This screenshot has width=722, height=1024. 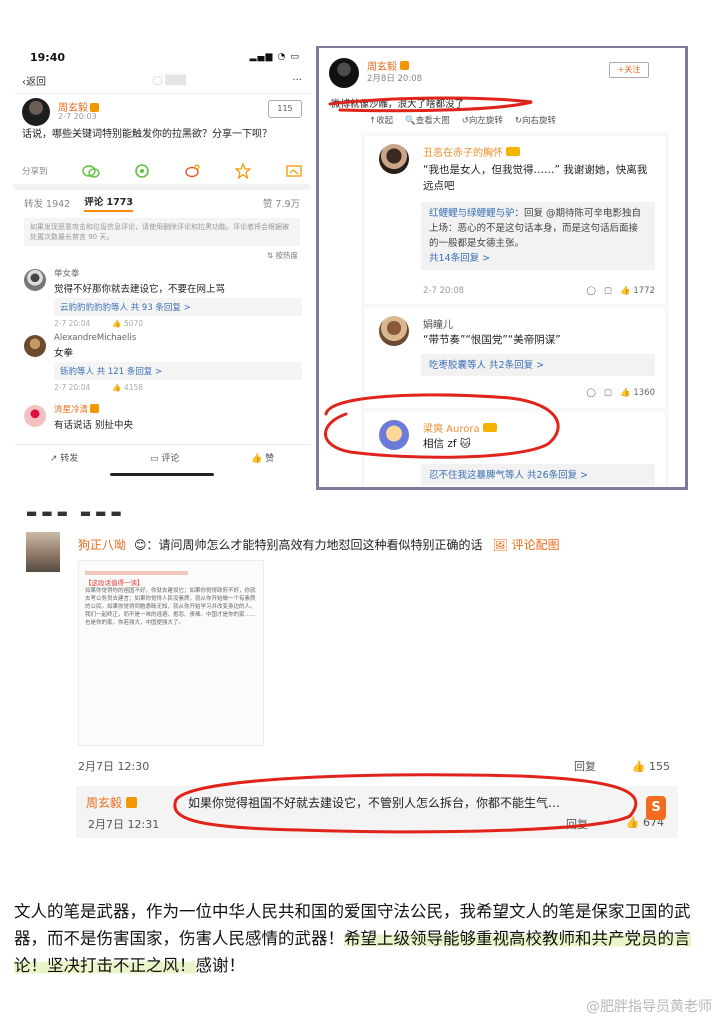 What do you see at coordinates (262, 457) in the screenshot?
I see `like-button: 👍 赞` at bounding box center [262, 457].